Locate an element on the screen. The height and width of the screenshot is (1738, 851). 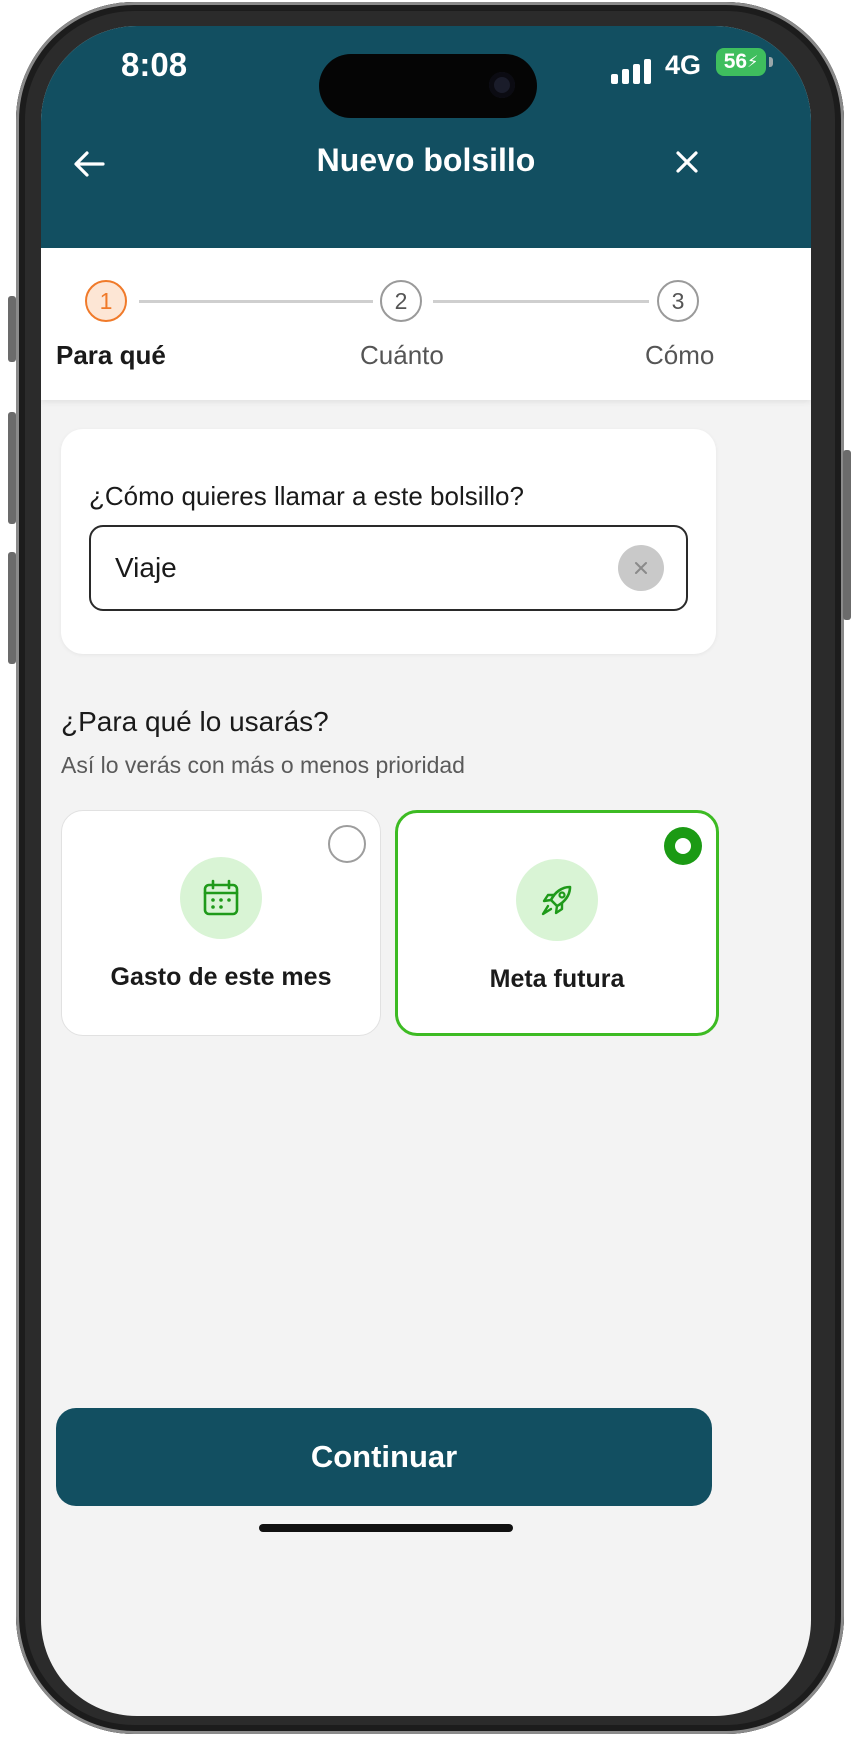
purpose-subtitle: Así lo verás con más o menos prioridad is located at coordinates (263, 765).